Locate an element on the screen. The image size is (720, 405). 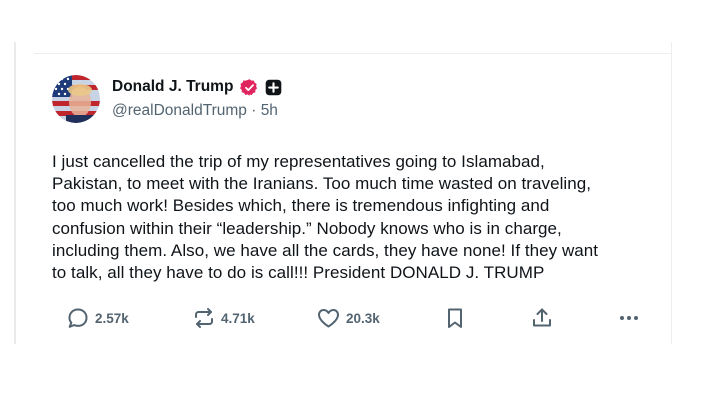
share-icon is located at coordinates (542, 318).